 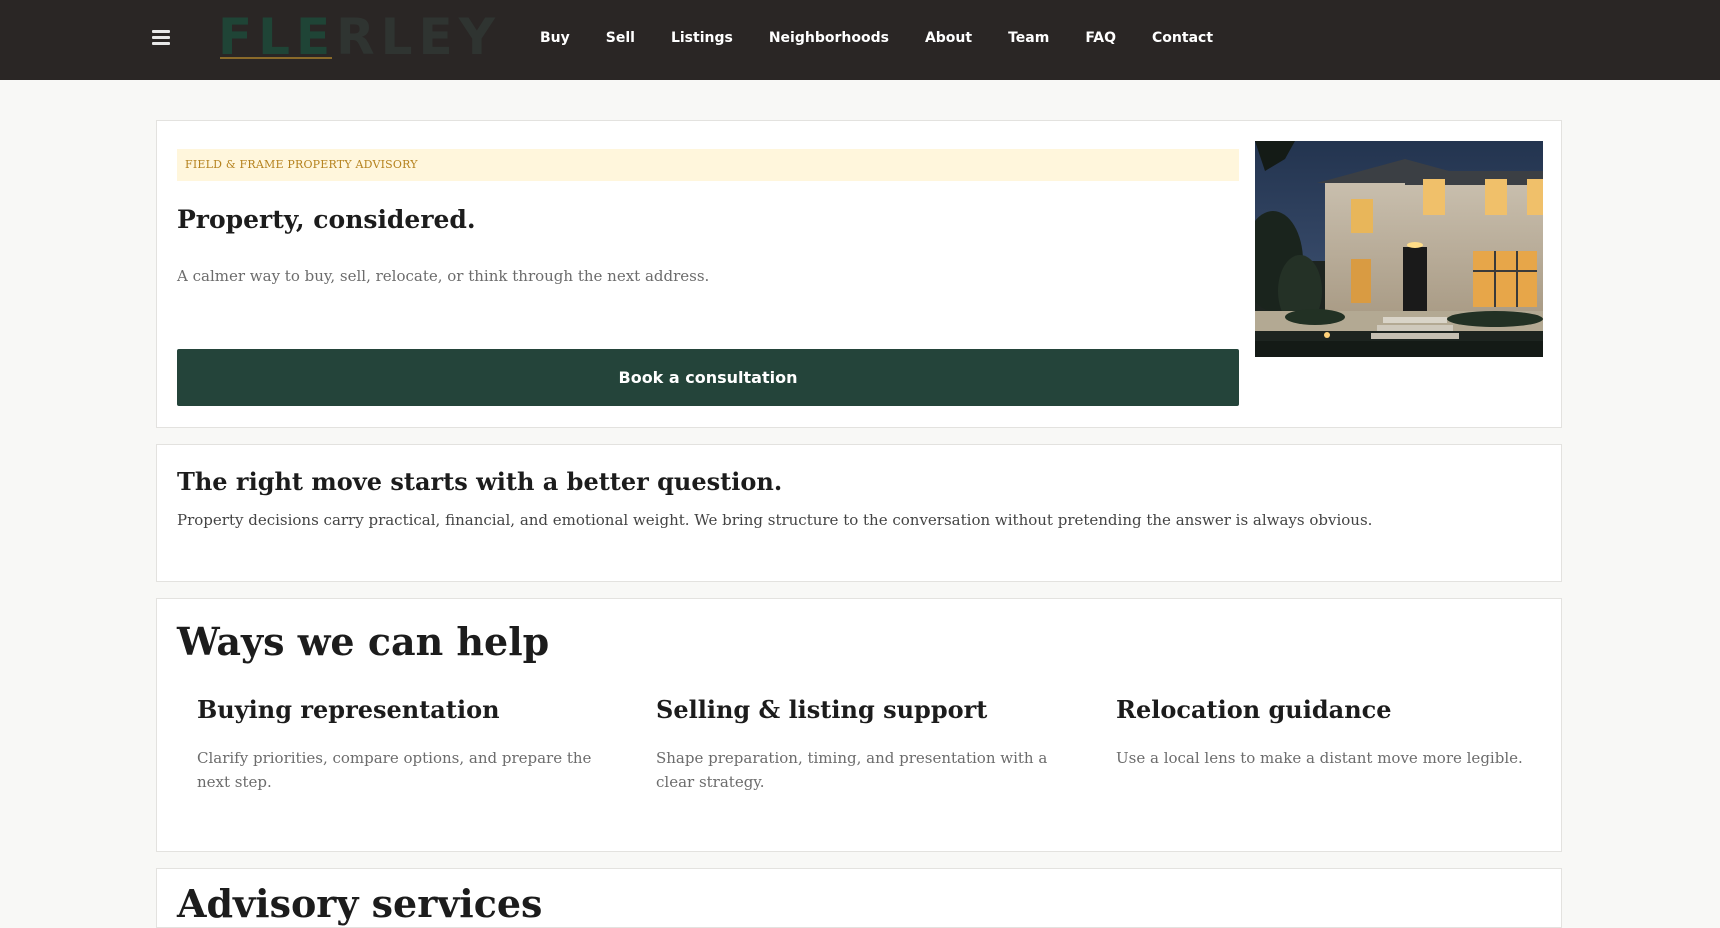 What do you see at coordinates (1182, 38) in the screenshot?
I see `nav-link-contact: Contact` at bounding box center [1182, 38].